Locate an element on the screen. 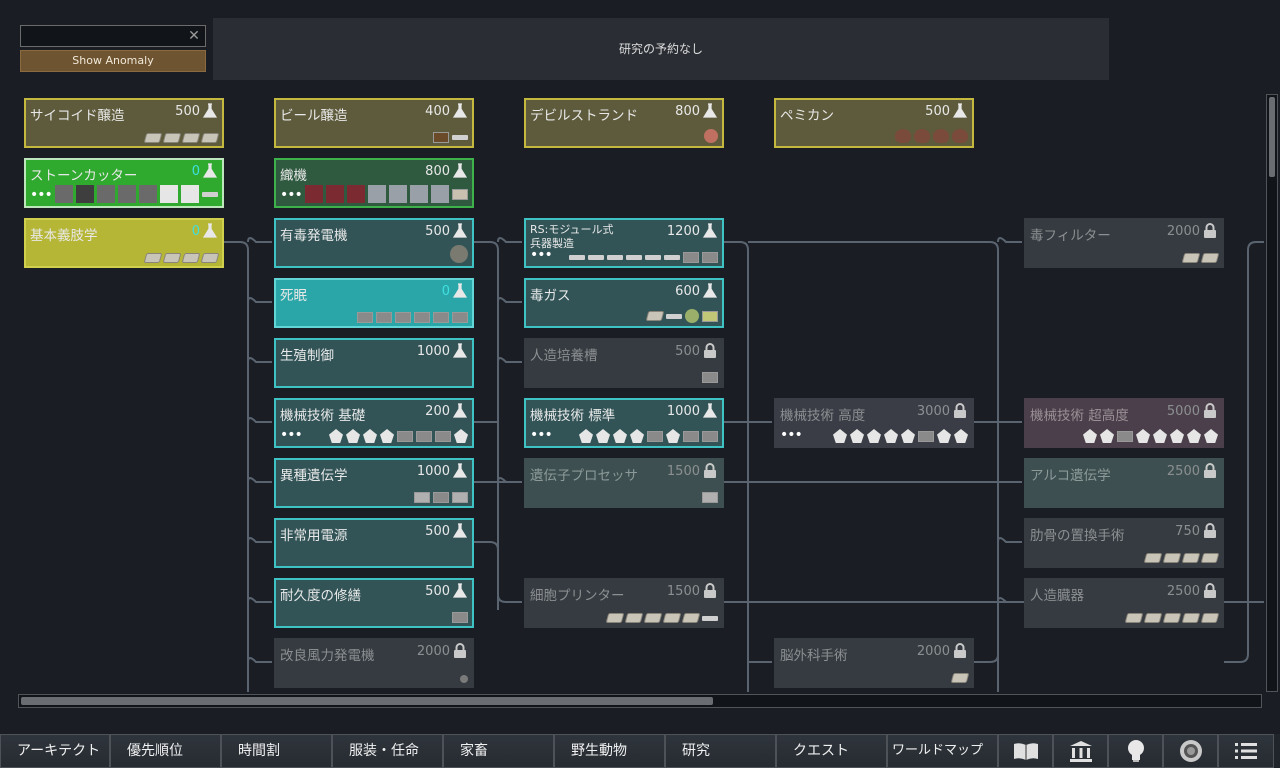 Image resolution: width=1280 pixels, height=768 pixels. research-node-devilstrand: デビルストランド 800 is located at coordinates (624, 123).